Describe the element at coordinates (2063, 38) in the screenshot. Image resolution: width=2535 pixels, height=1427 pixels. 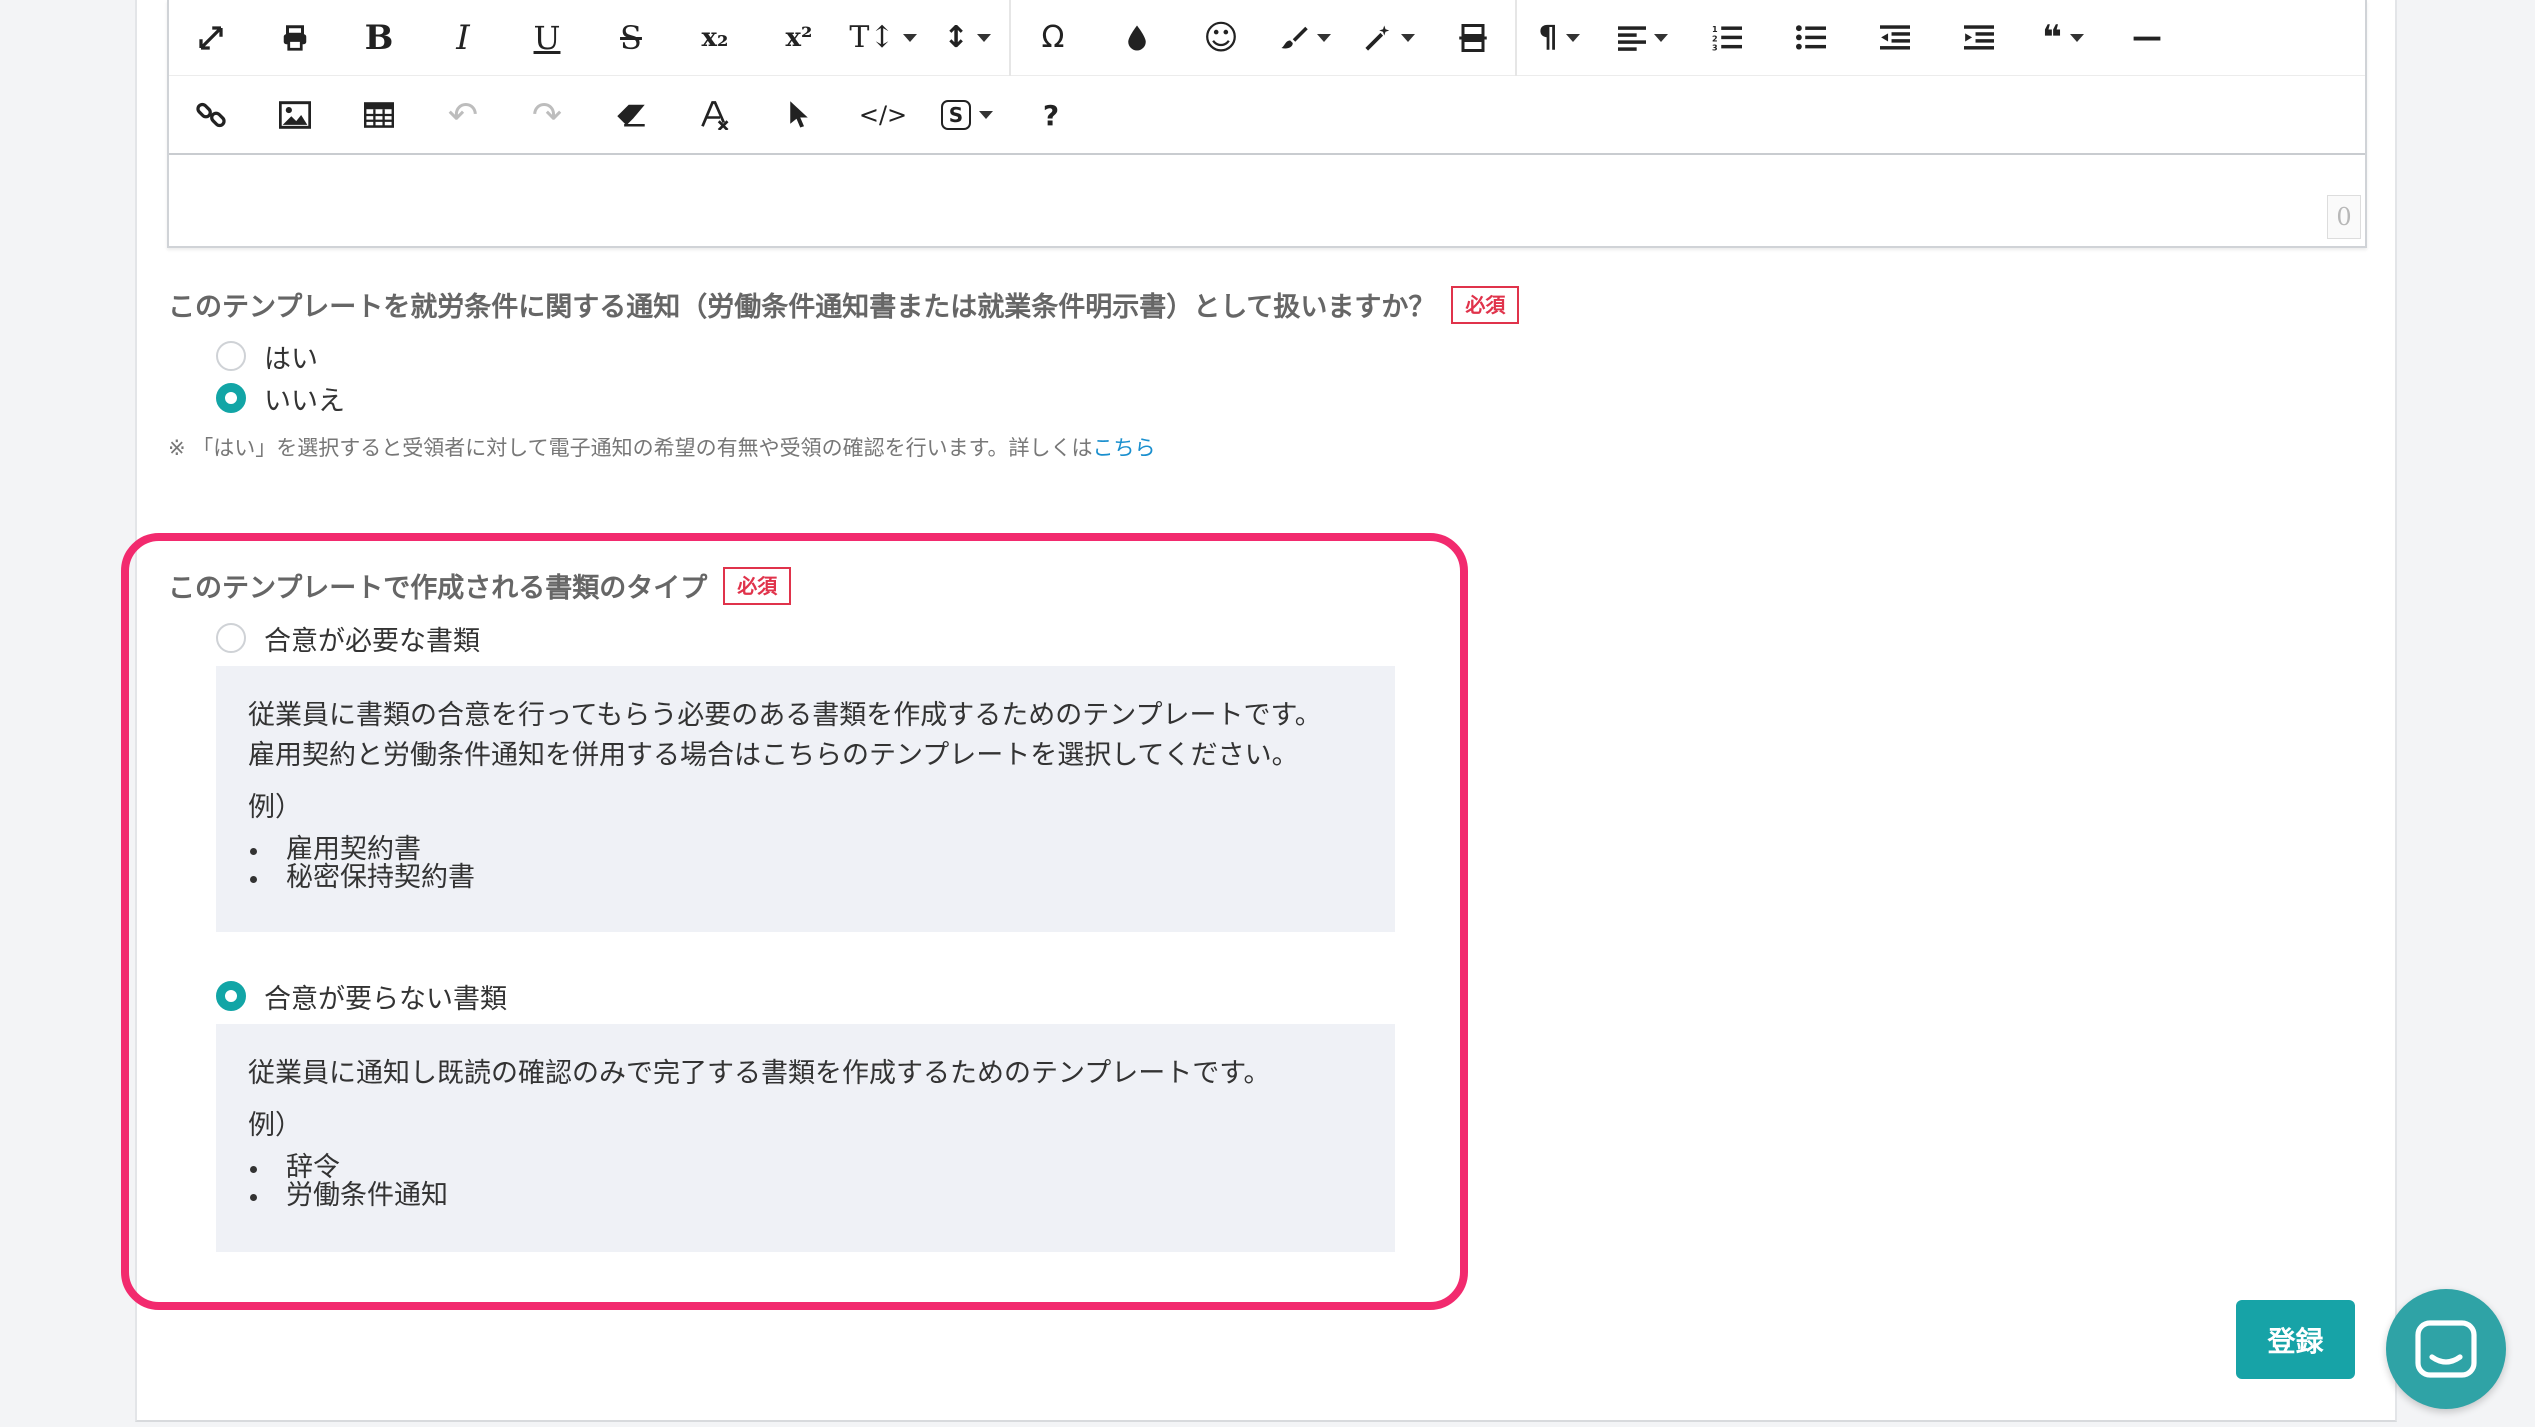
I see `quote-icon: ❝` at that location.